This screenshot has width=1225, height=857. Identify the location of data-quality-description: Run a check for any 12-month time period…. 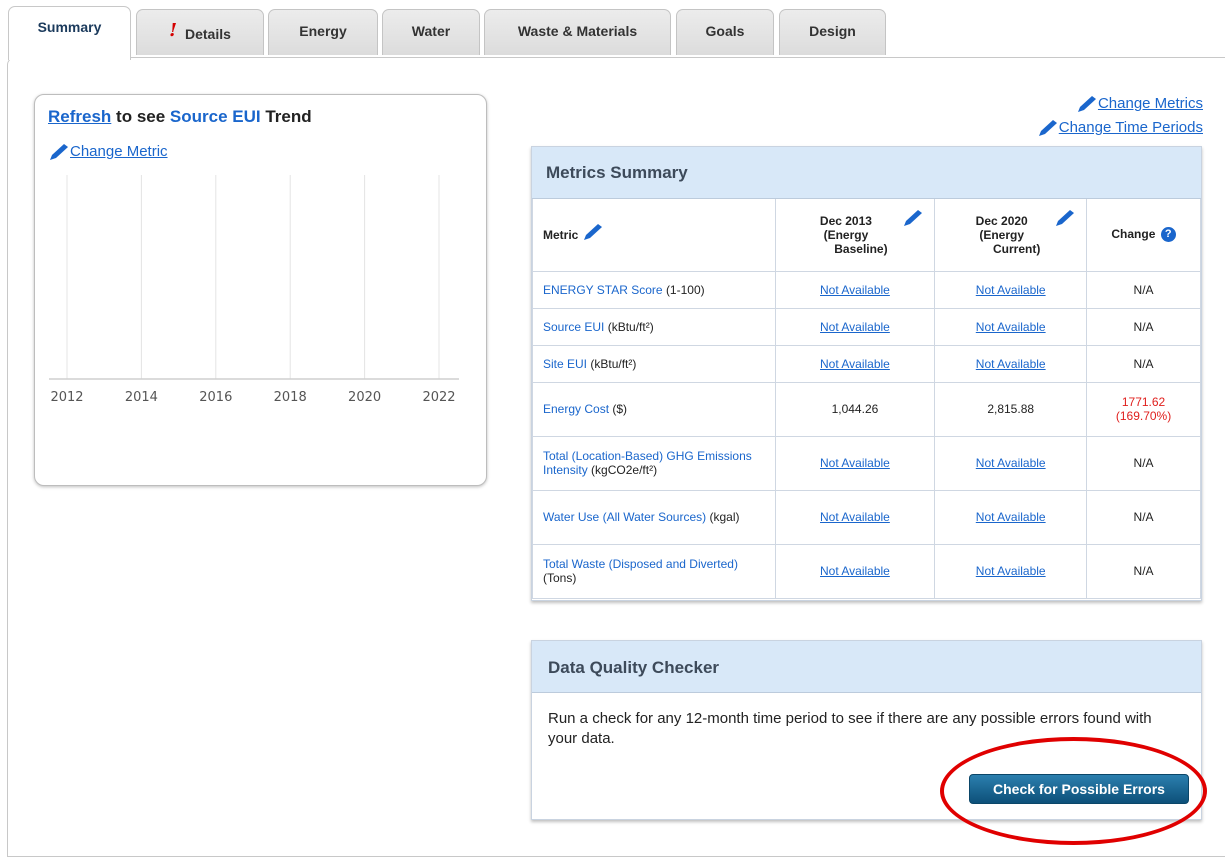
(850, 728).